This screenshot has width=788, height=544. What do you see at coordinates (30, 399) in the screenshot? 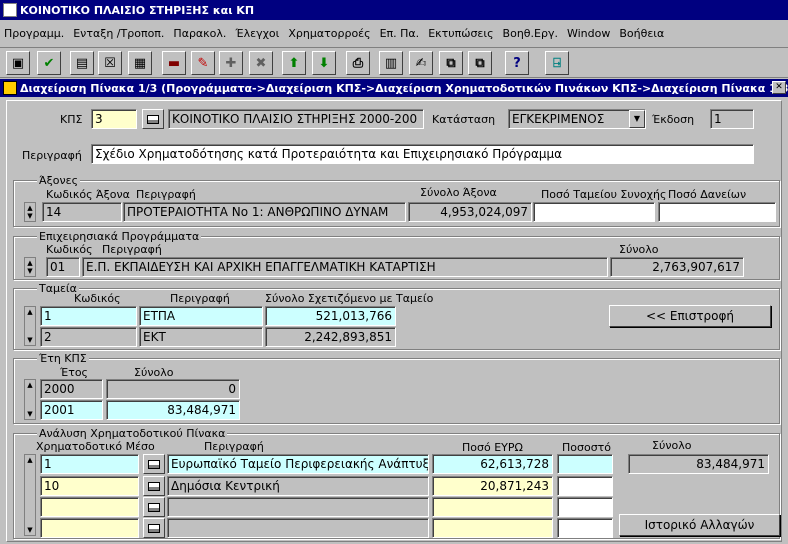
I see `years-scrollbar: ▲ ▼` at bounding box center [30, 399].